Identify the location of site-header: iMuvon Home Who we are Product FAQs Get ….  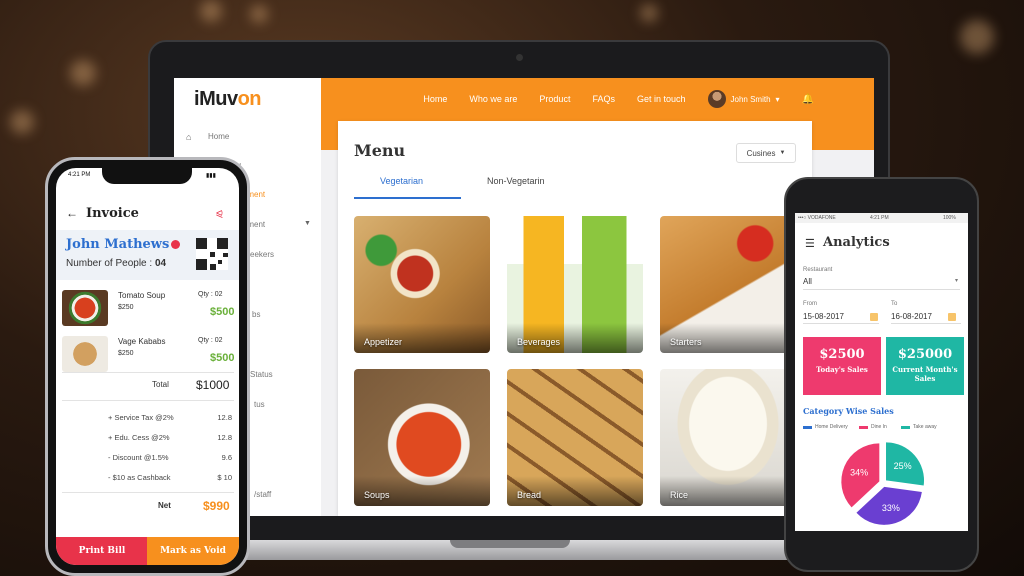
(524, 99).